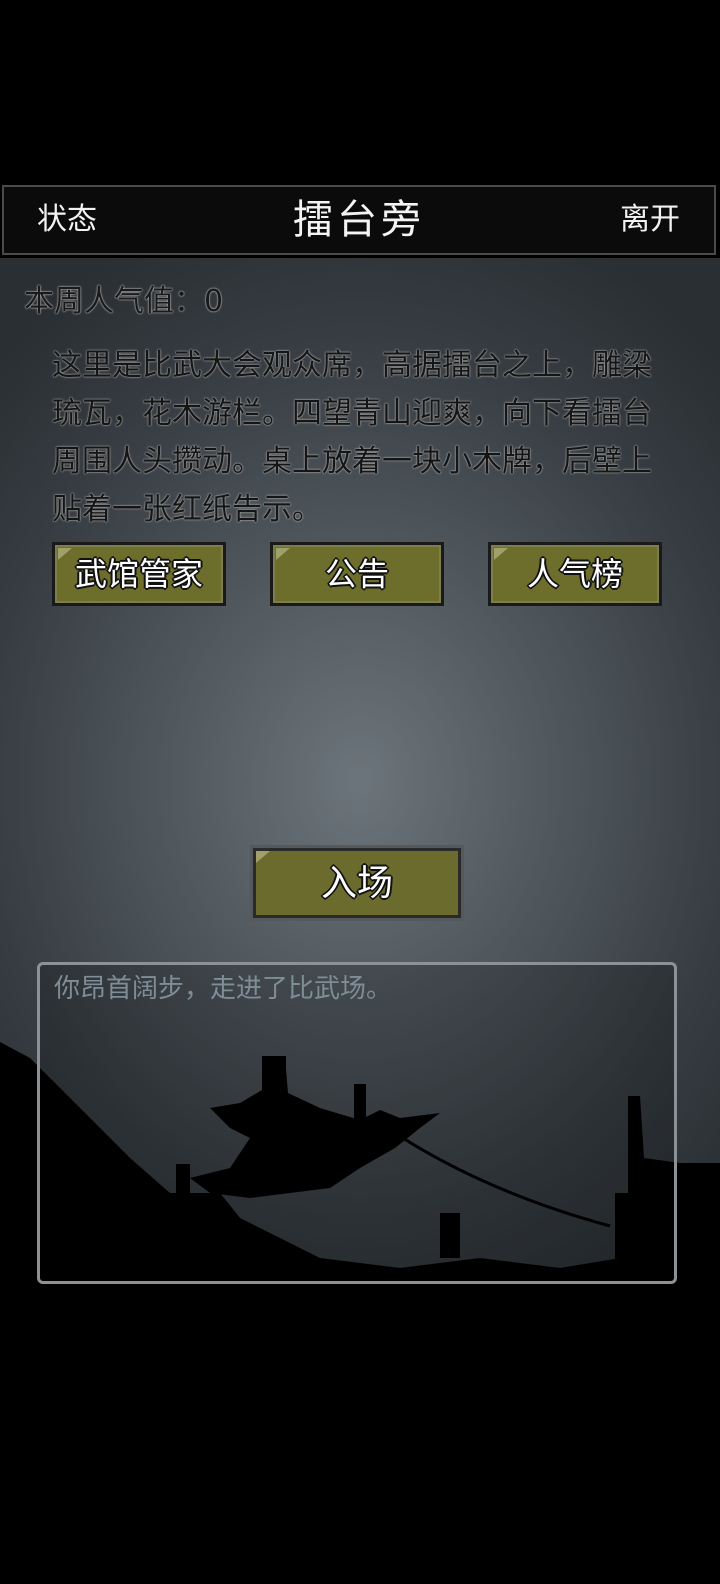 This screenshot has height=1584, width=720. Describe the element at coordinates (357, 574) in the screenshot. I see `announcement-button: 公告` at that location.